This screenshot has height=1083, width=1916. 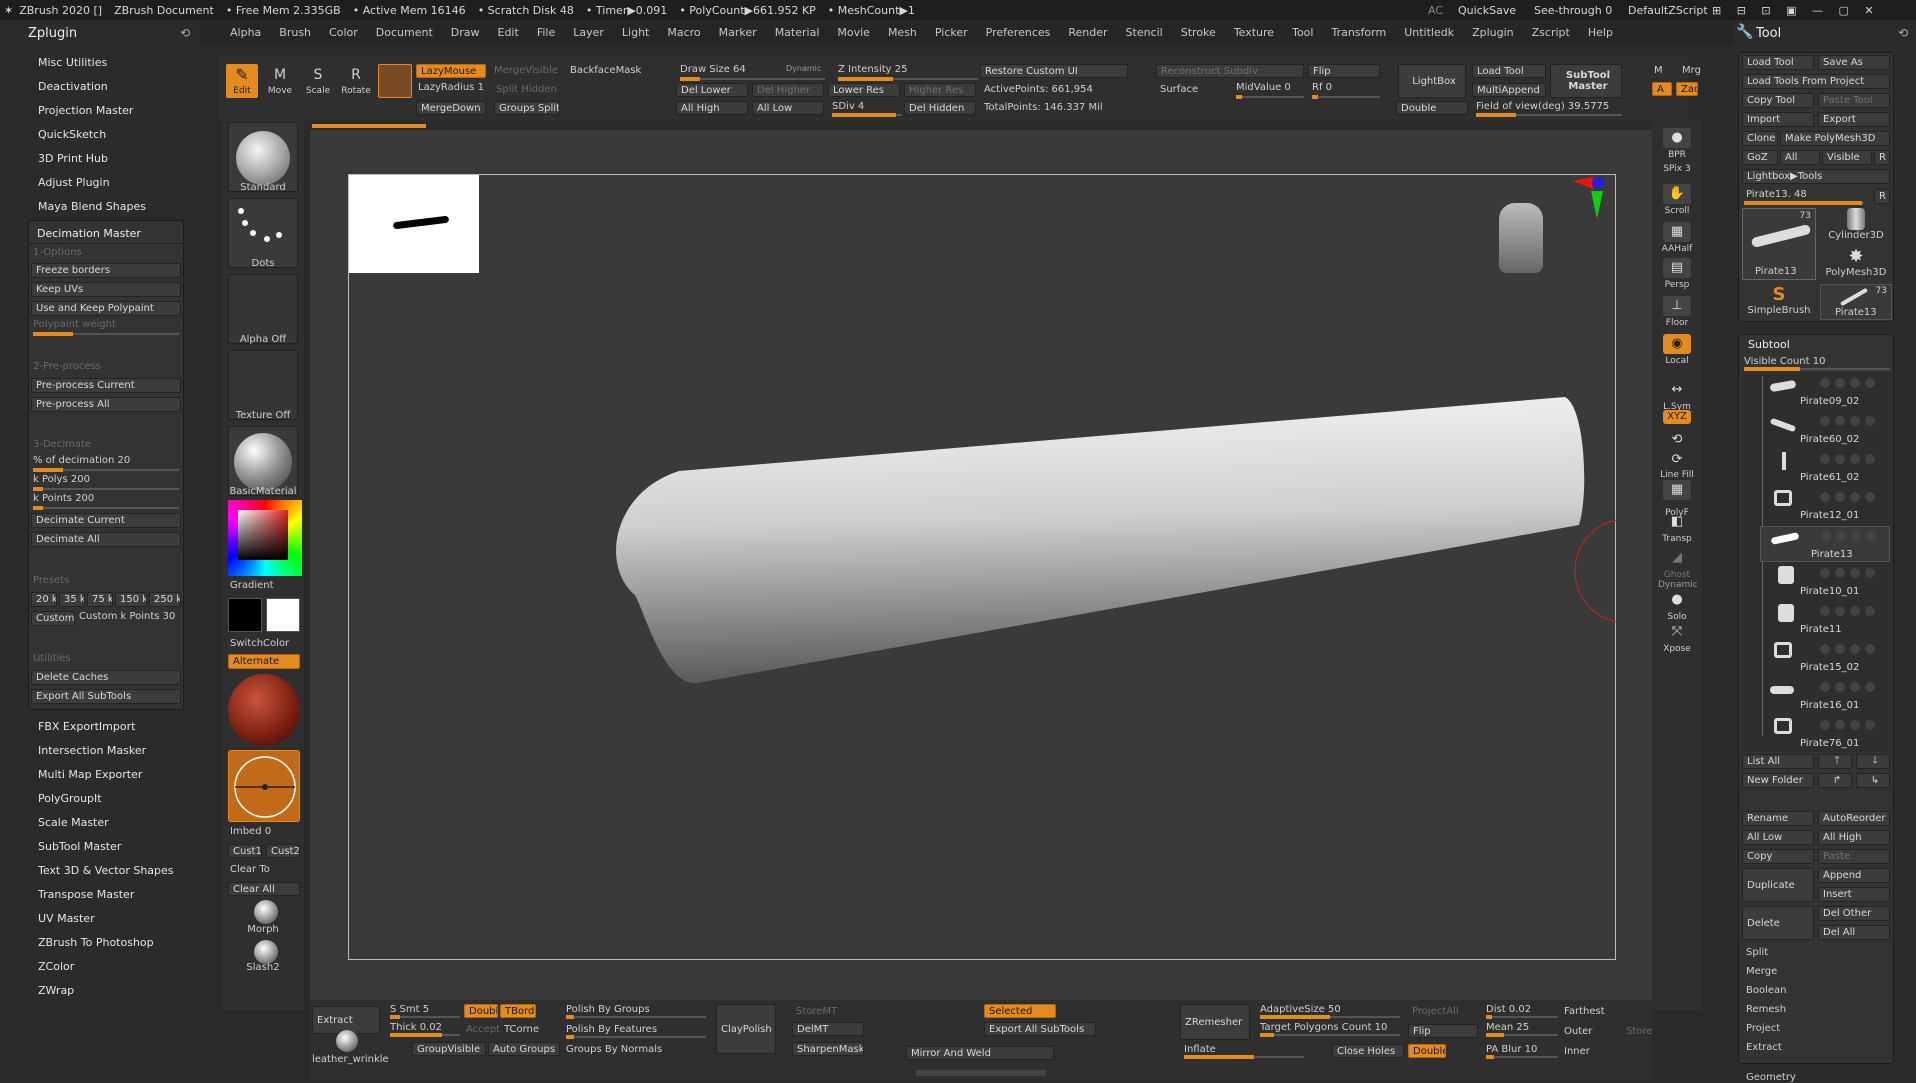 I want to click on menu-untitledk: Untitledk, so click(x=1429, y=32).